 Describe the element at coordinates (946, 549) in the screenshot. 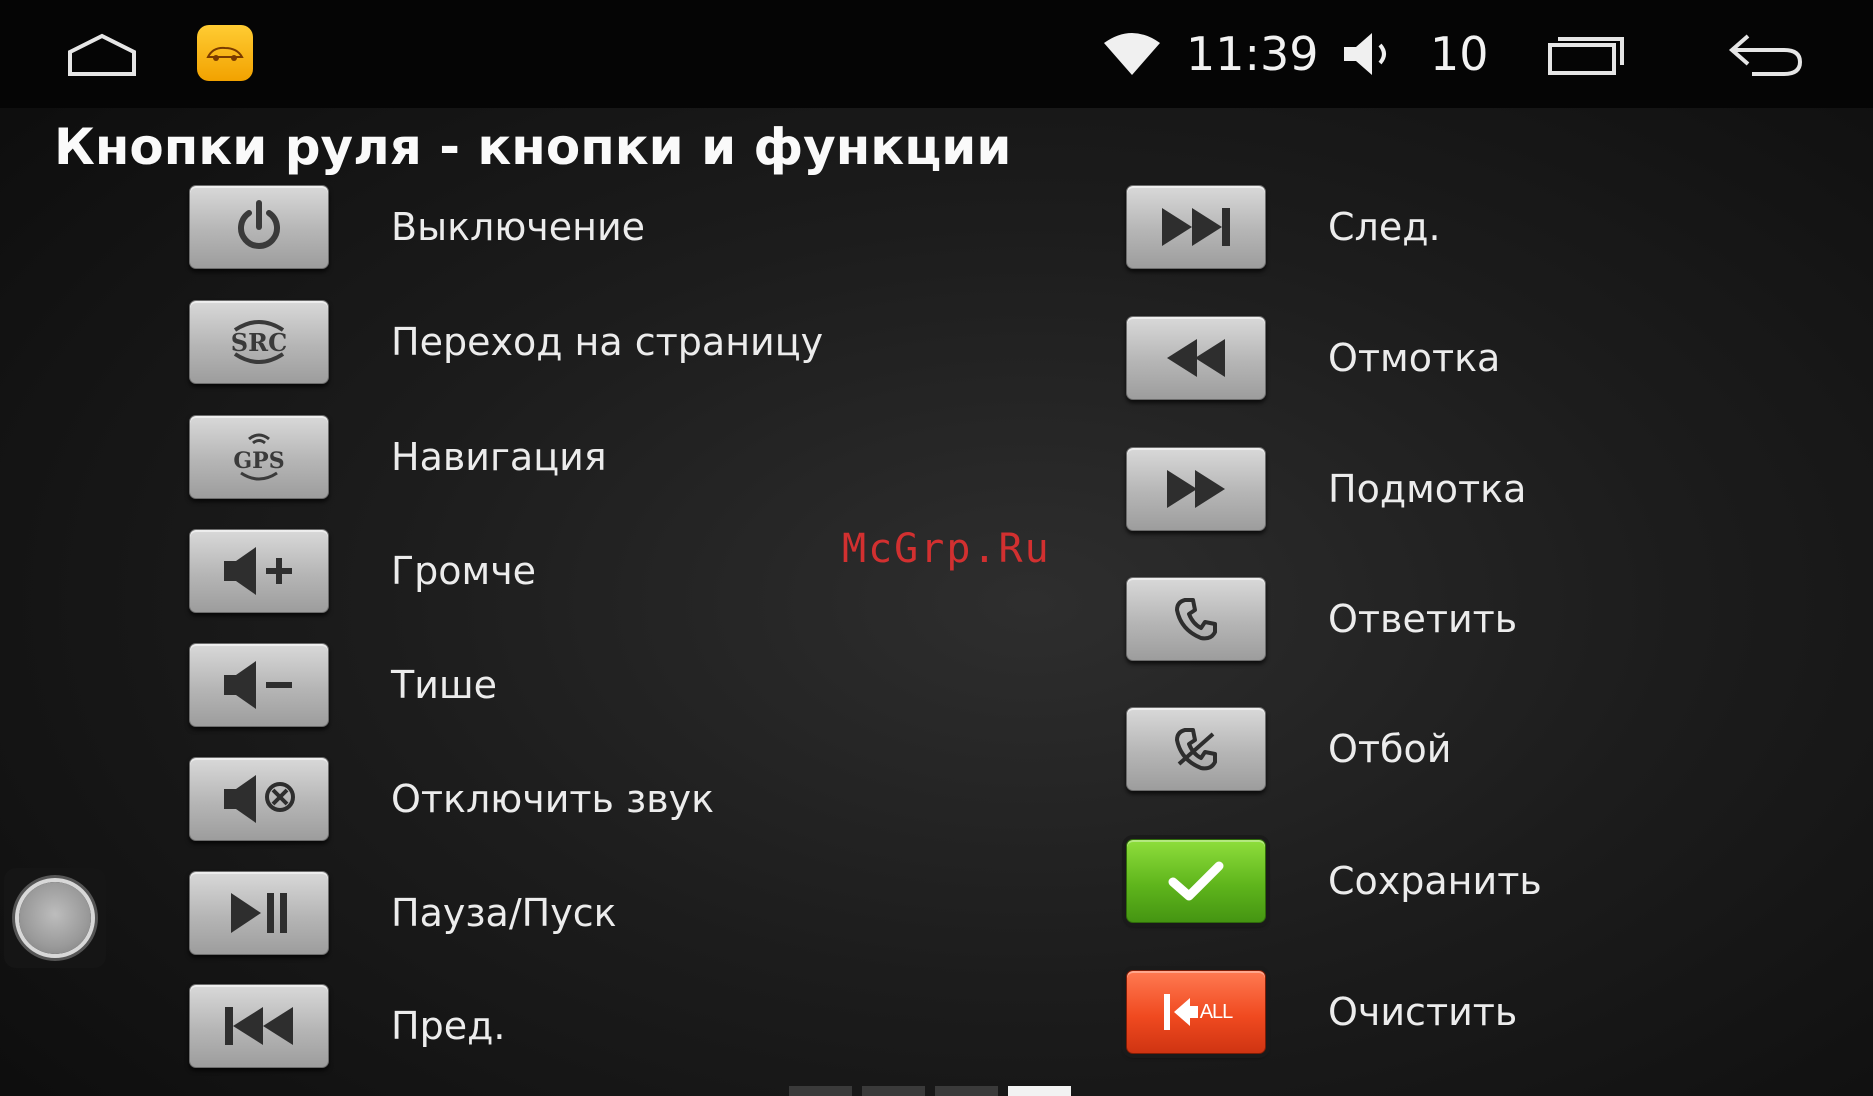

I see `watermark: McGrp.Ru` at that location.